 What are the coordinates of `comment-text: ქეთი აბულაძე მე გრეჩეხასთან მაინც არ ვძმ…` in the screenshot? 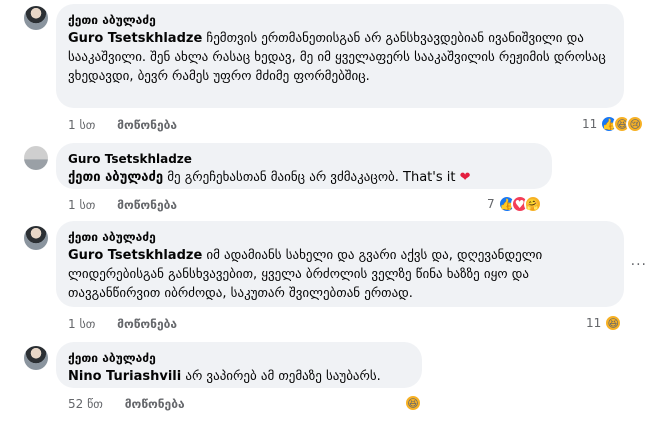 It's located at (304, 177).